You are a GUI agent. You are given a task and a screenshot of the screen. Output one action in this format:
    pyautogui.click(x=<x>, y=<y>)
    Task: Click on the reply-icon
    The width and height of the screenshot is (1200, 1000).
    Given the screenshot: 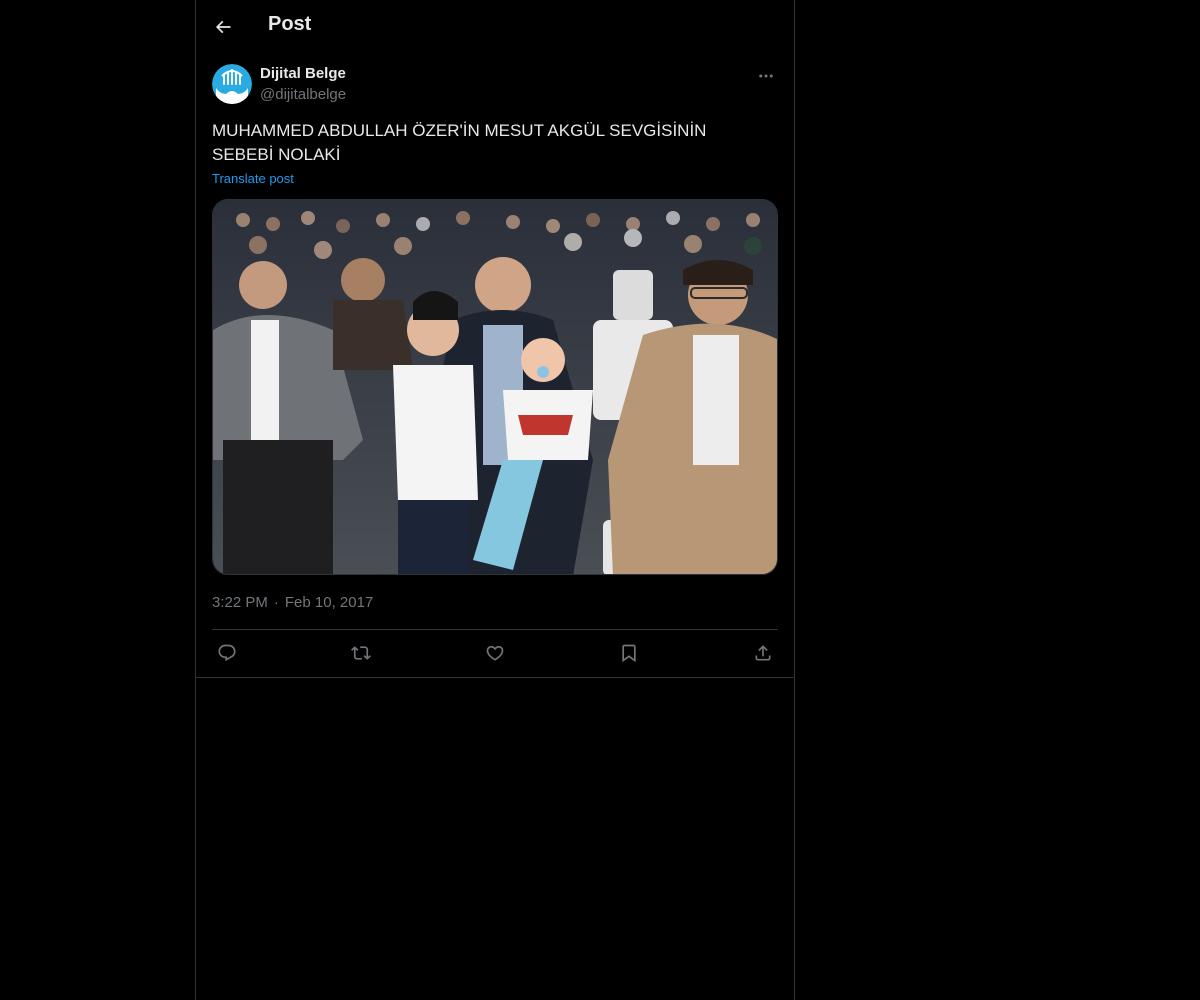 What is the action you would take?
    pyautogui.click(x=227, y=653)
    